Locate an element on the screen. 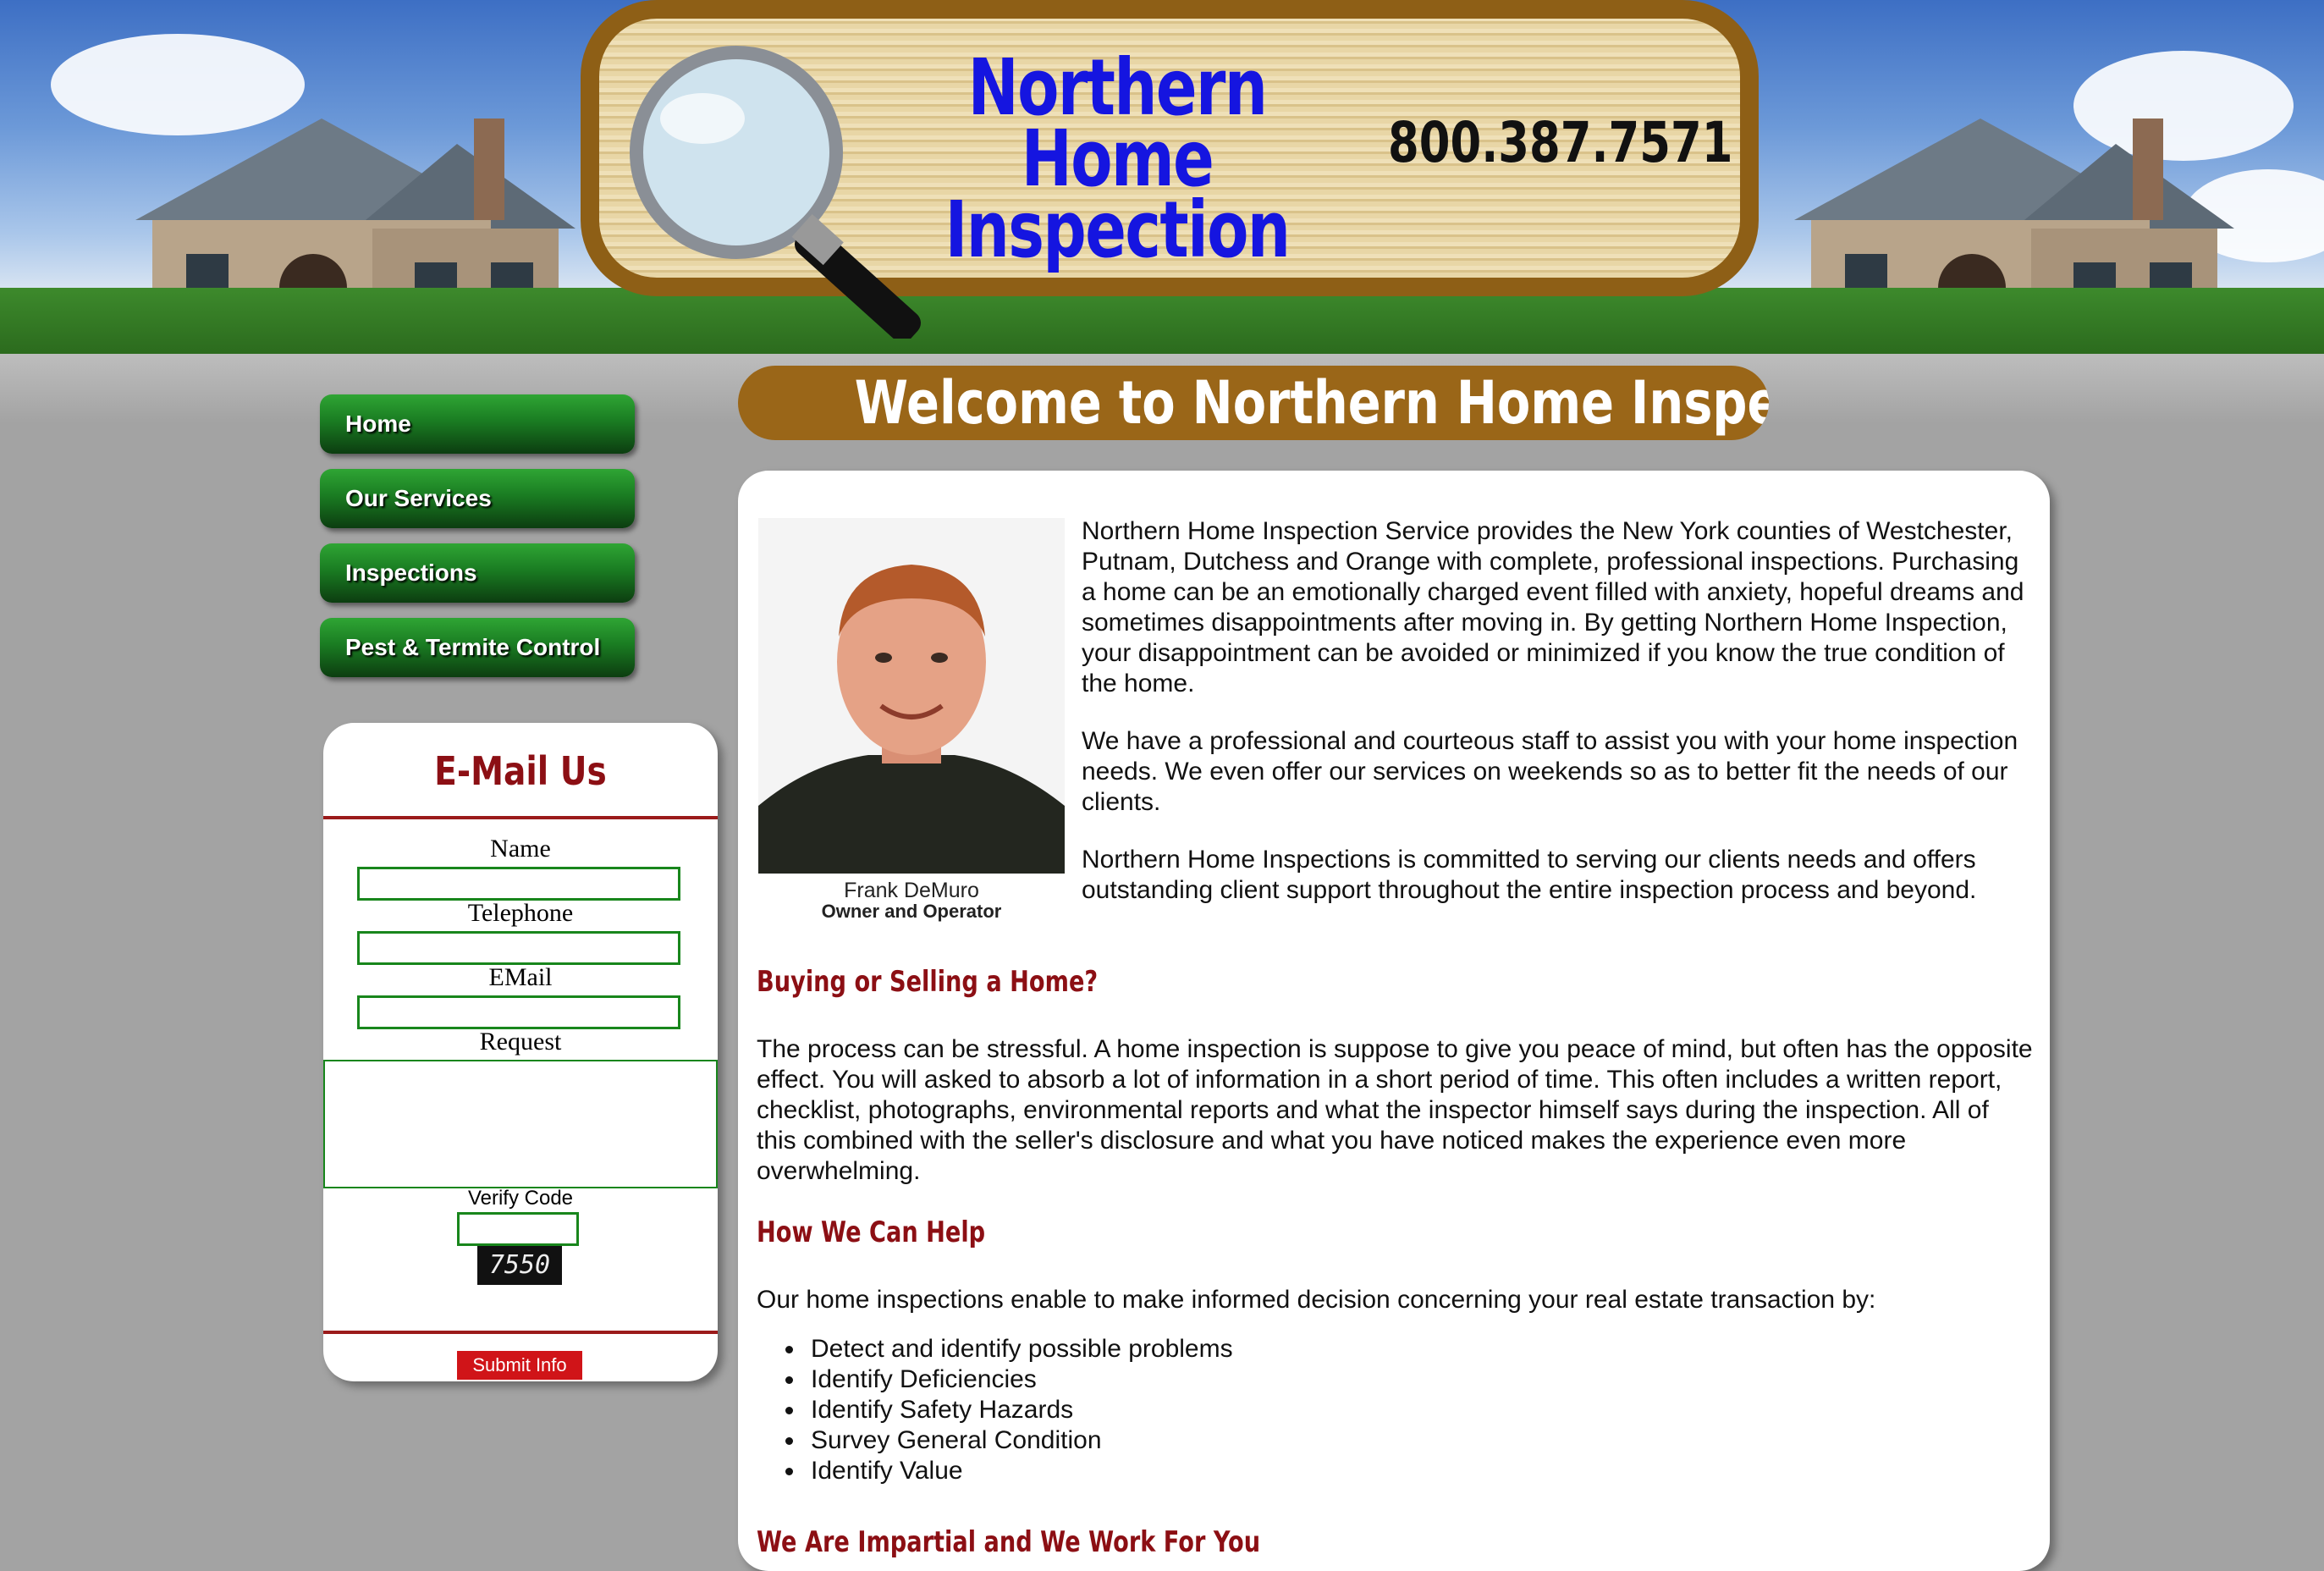  nav-pest-termite-control: Pest & Termite Control is located at coordinates (477, 647).